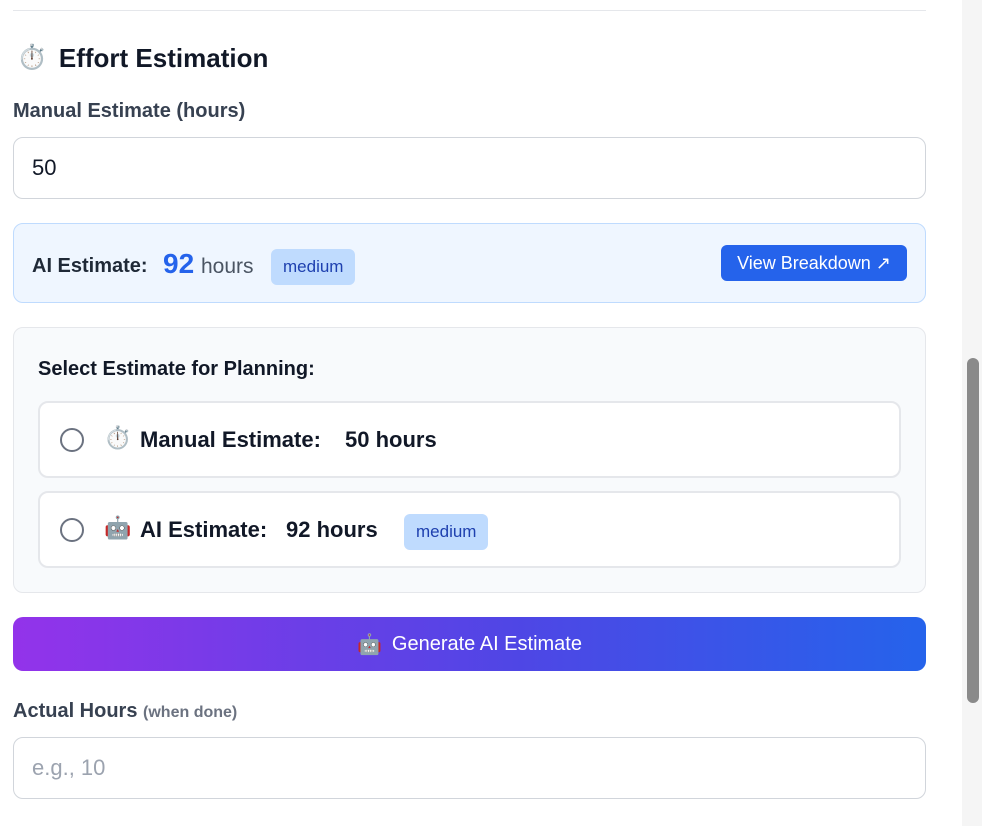  What do you see at coordinates (204, 529) in the screenshot?
I see `option-label: AI Estimate:` at bounding box center [204, 529].